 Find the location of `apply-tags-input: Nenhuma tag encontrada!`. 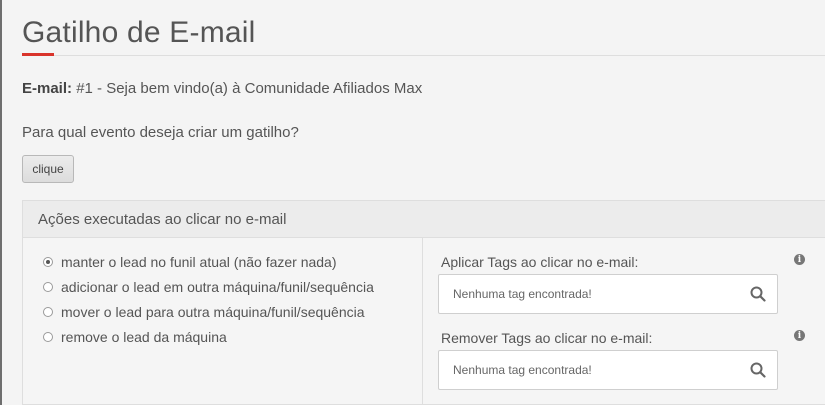

apply-tags-input: Nenhuma tag encontrada! is located at coordinates (608, 294).